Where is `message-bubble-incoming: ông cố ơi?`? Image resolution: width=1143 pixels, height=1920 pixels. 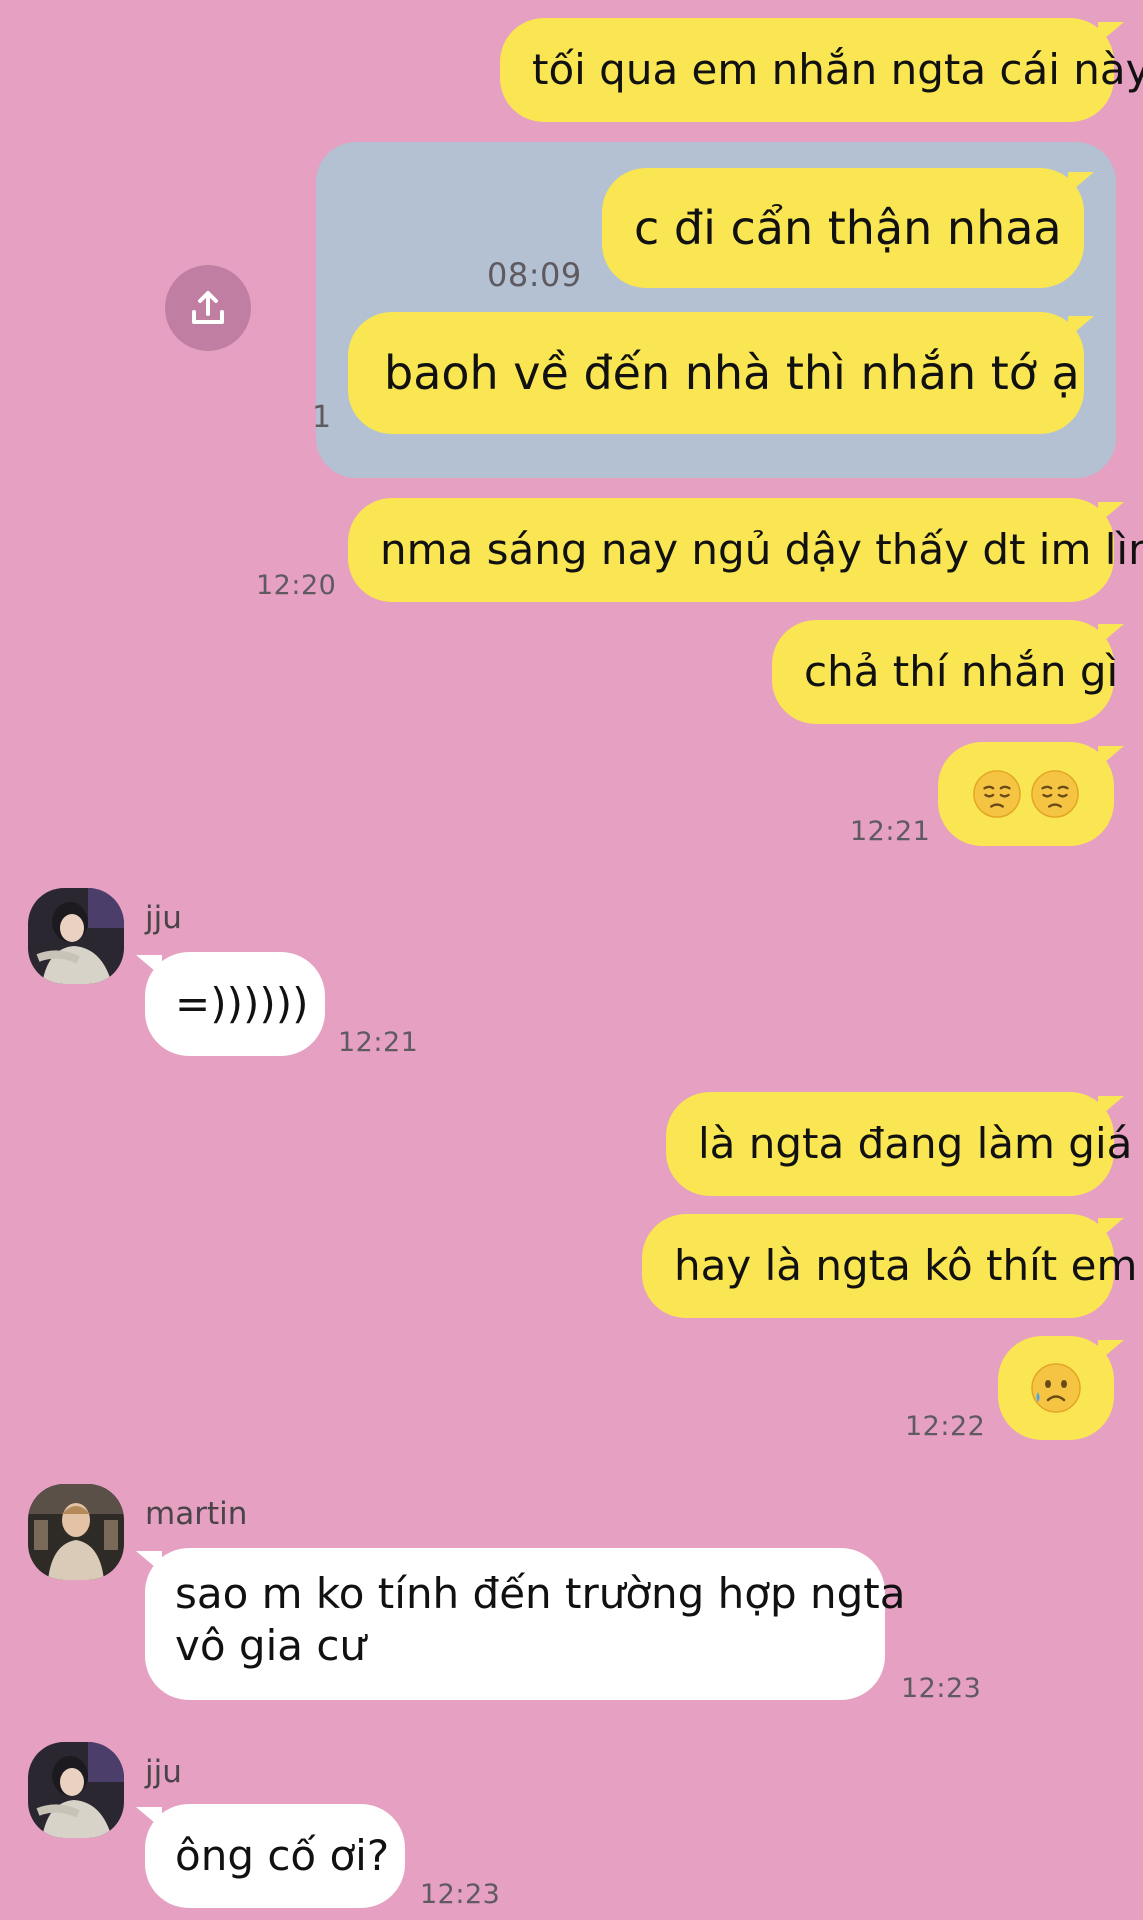 message-bubble-incoming: ông cố ơi? is located at coordinates (275, 1856).